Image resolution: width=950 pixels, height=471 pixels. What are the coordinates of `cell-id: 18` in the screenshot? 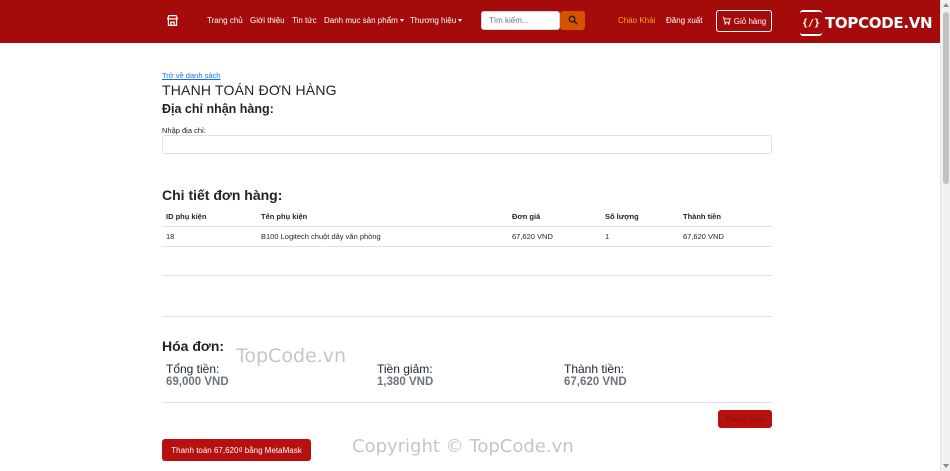 It's located at (170, 236).